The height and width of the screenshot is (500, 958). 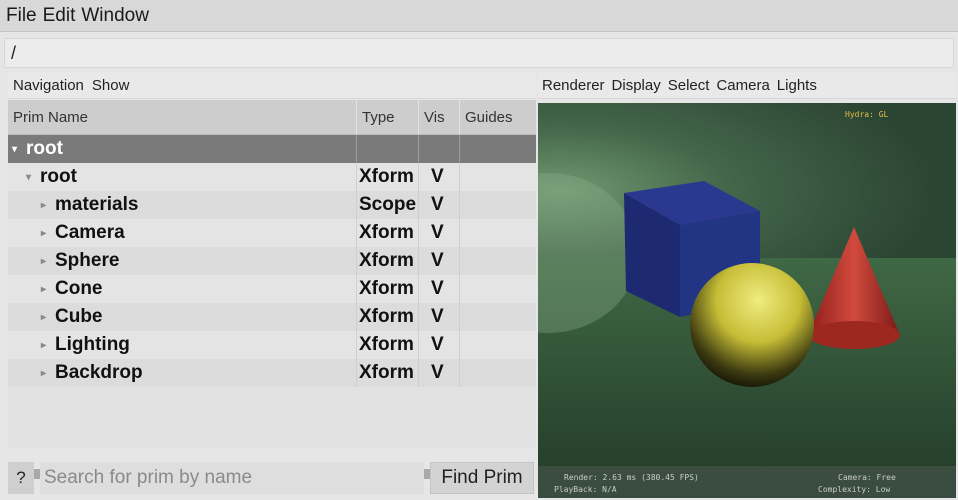 What do you see at coordinates (854, 489) in the screenshot?
I see `hud-complexity: Complexity: Low` at bounding box center [854, 489].